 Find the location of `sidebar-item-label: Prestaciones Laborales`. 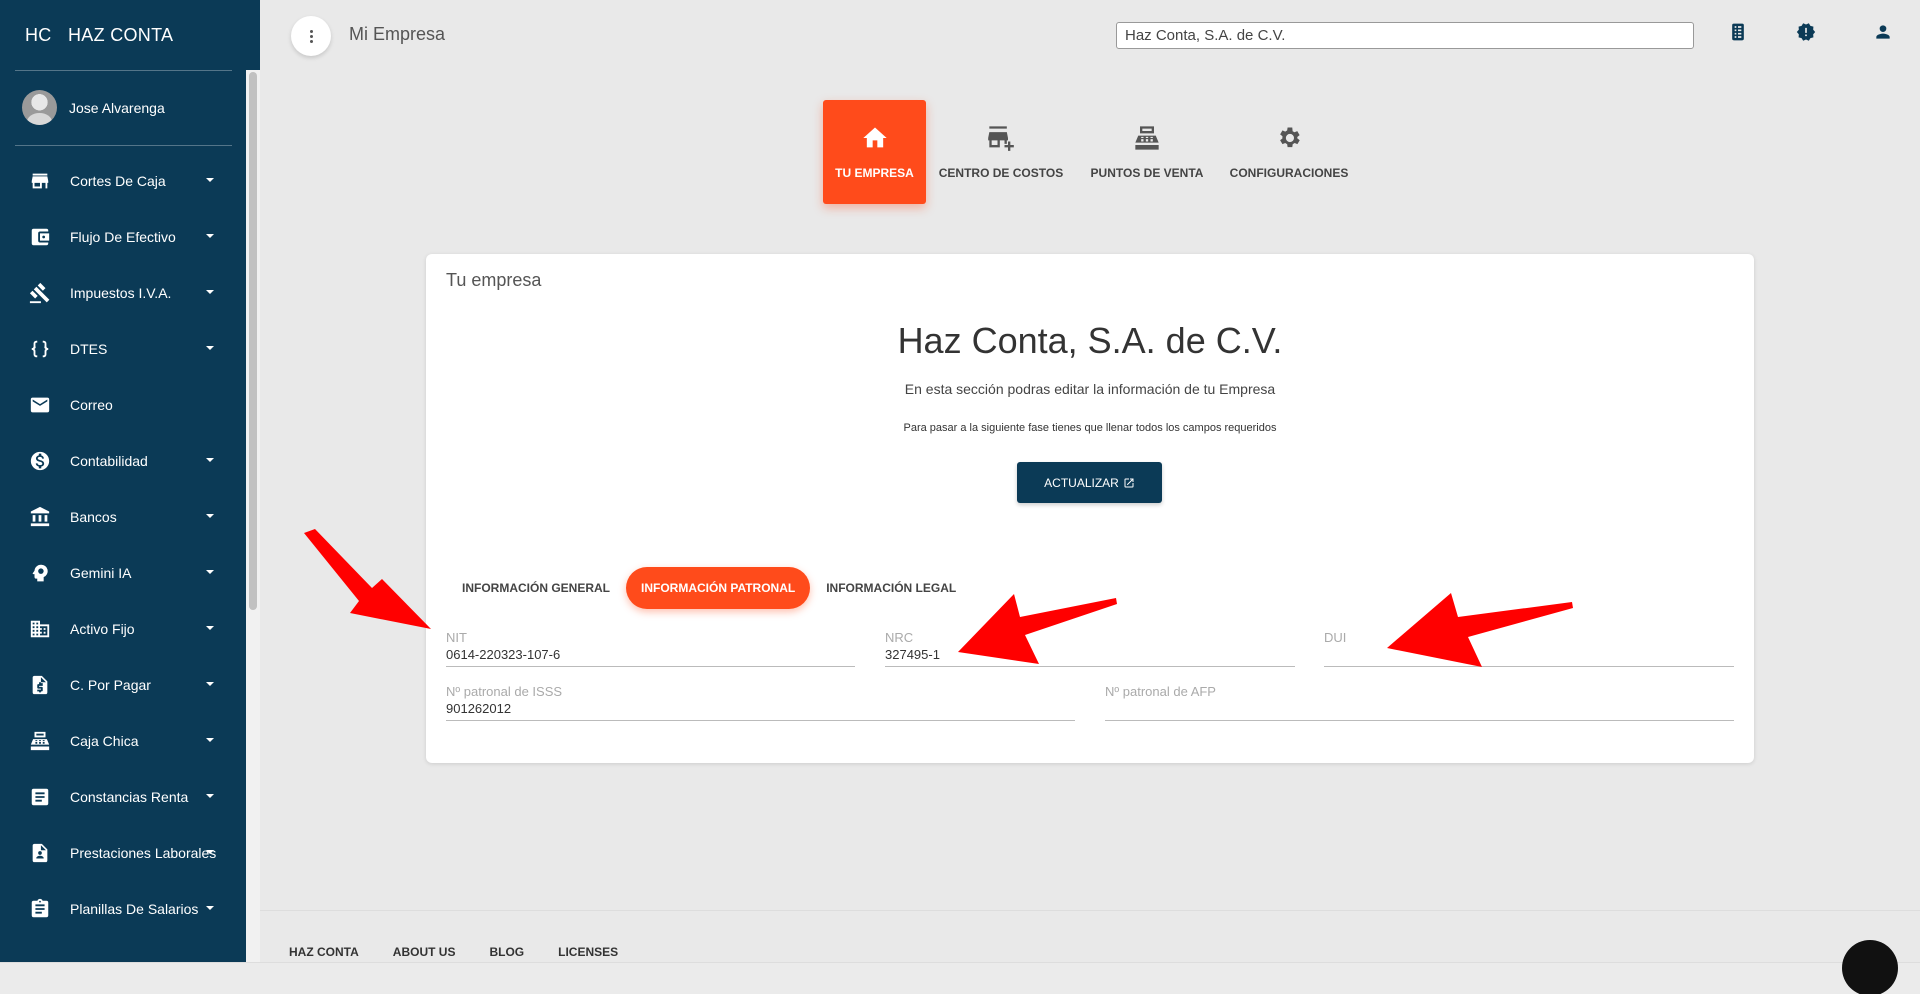

sidebar-item-label: Prestaciones Laborales is located at coordinates (143, 853).